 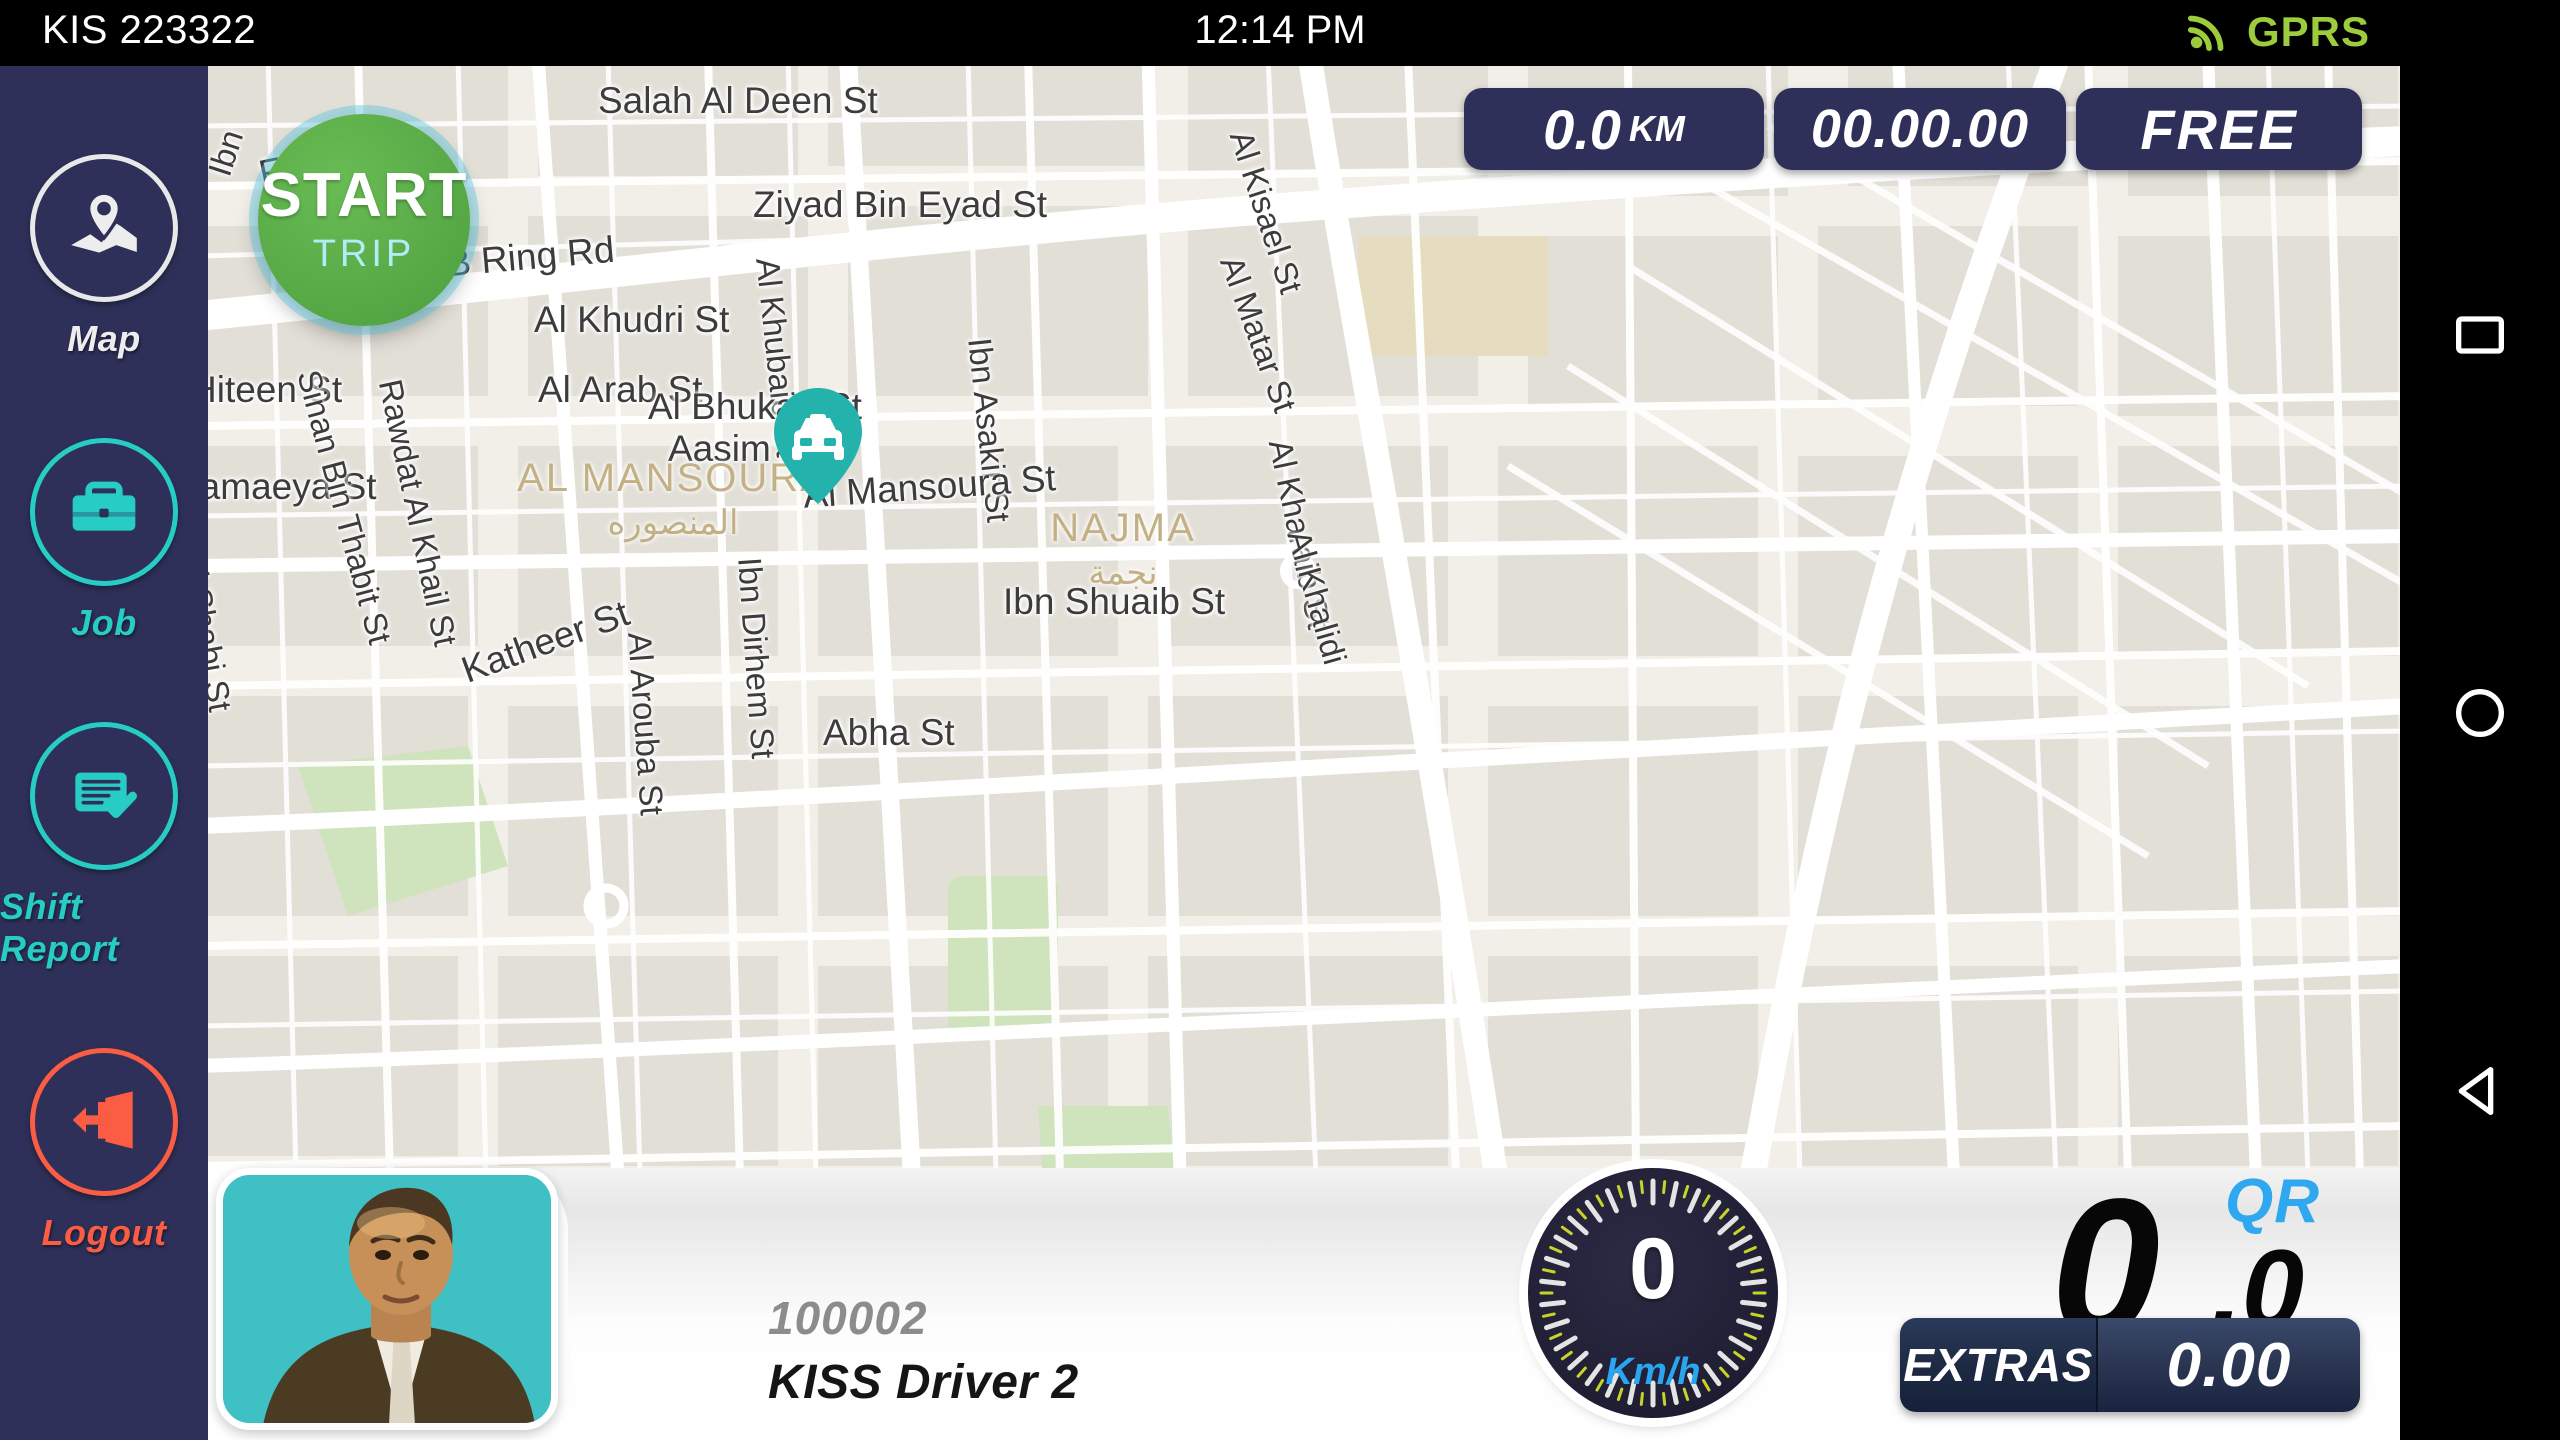 What do you see at coordinates (1920, 129) in the screenshot?
I see `duration-pill: 00.00.00` at bounding box center [1920, 129].